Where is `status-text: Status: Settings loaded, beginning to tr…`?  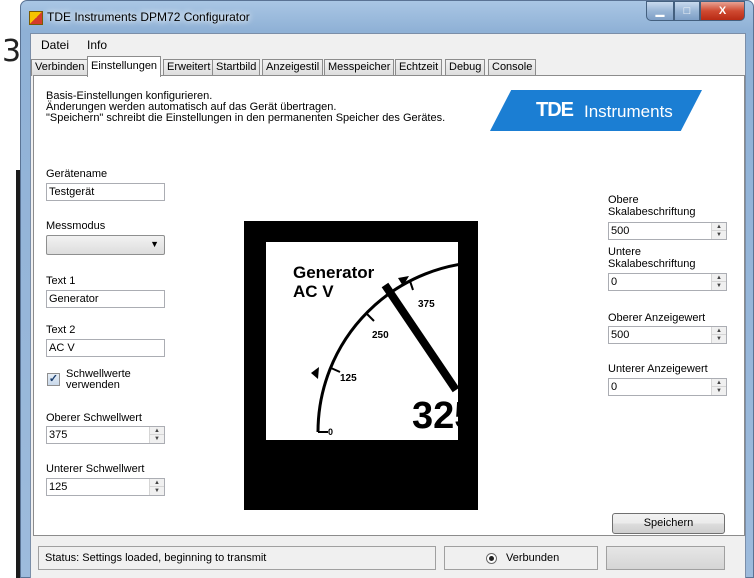 status-text: Status: Settings loaded, beginning to tr… is located at coordinates (237, 558).